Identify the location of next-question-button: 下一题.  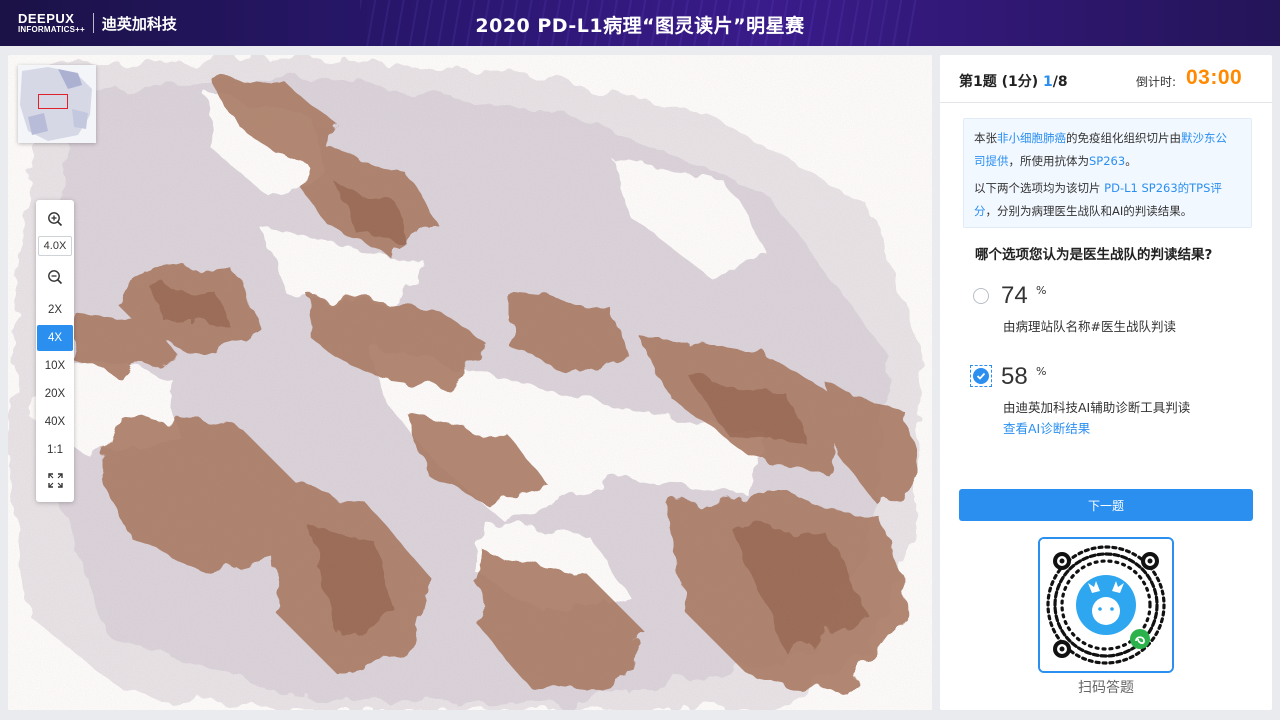
(1106, 505).